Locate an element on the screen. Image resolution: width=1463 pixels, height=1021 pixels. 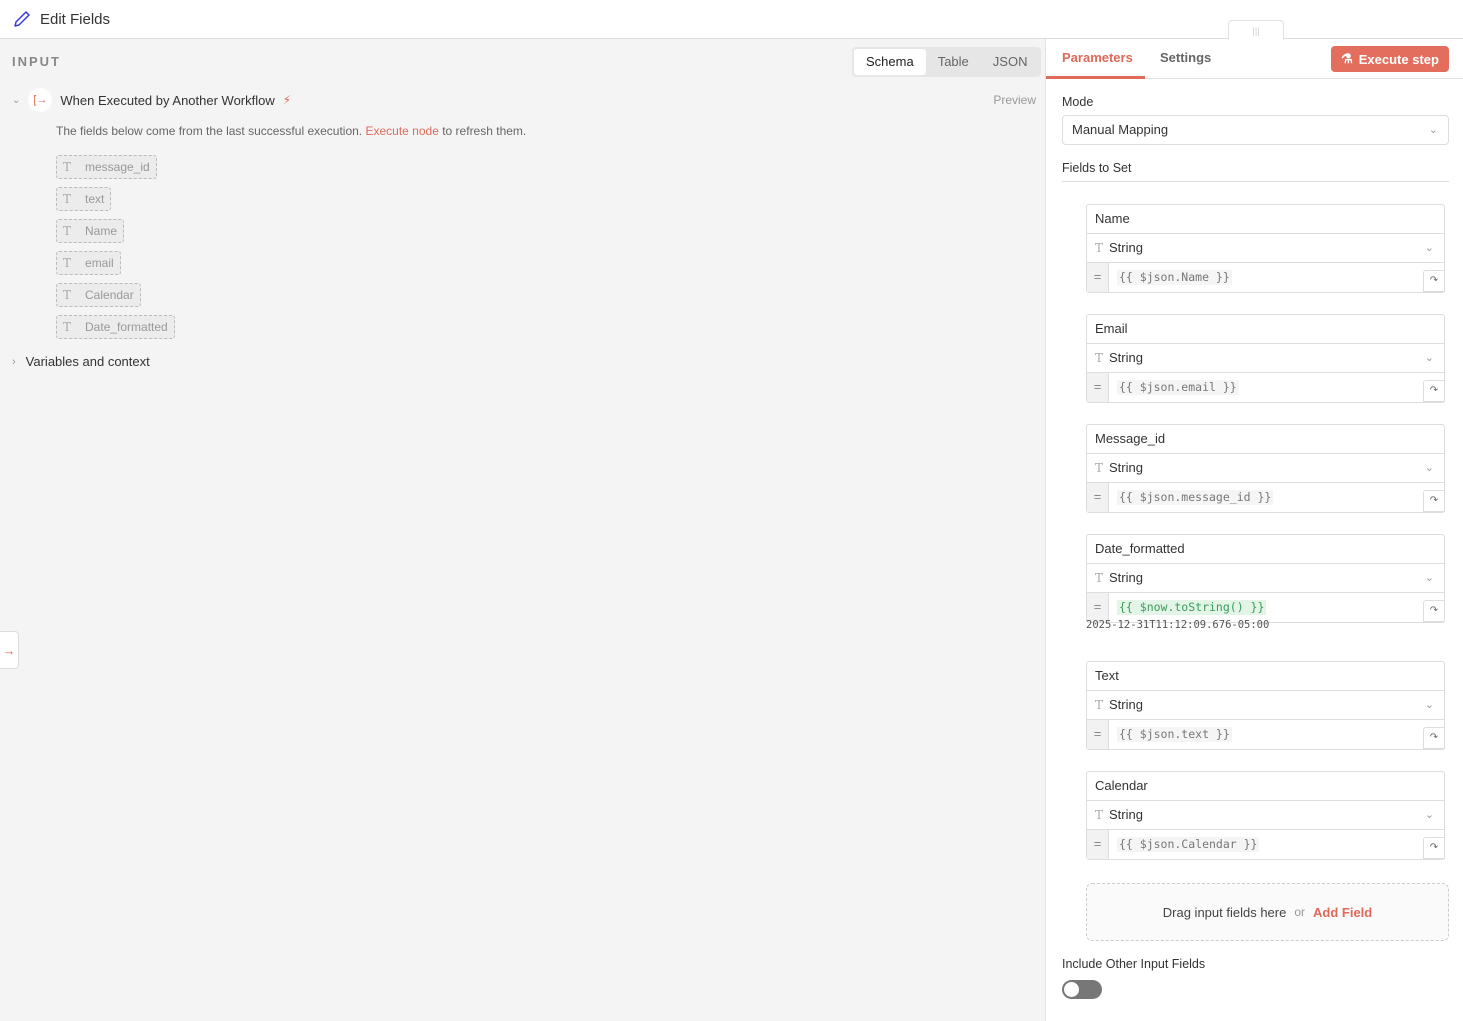
field-value-input: = {{ $now.toString() }} ↷ is located at coordinates (1266, 607).